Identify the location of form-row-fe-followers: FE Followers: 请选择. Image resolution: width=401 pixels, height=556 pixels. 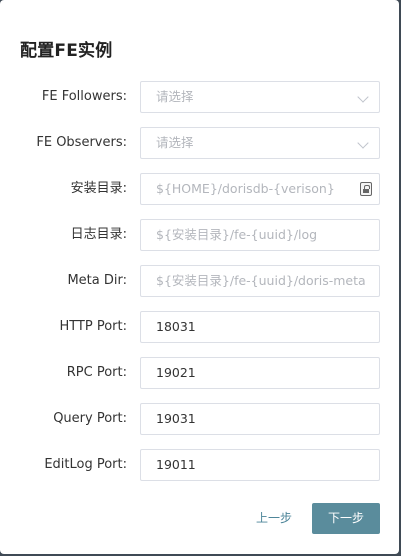
(199, 97).